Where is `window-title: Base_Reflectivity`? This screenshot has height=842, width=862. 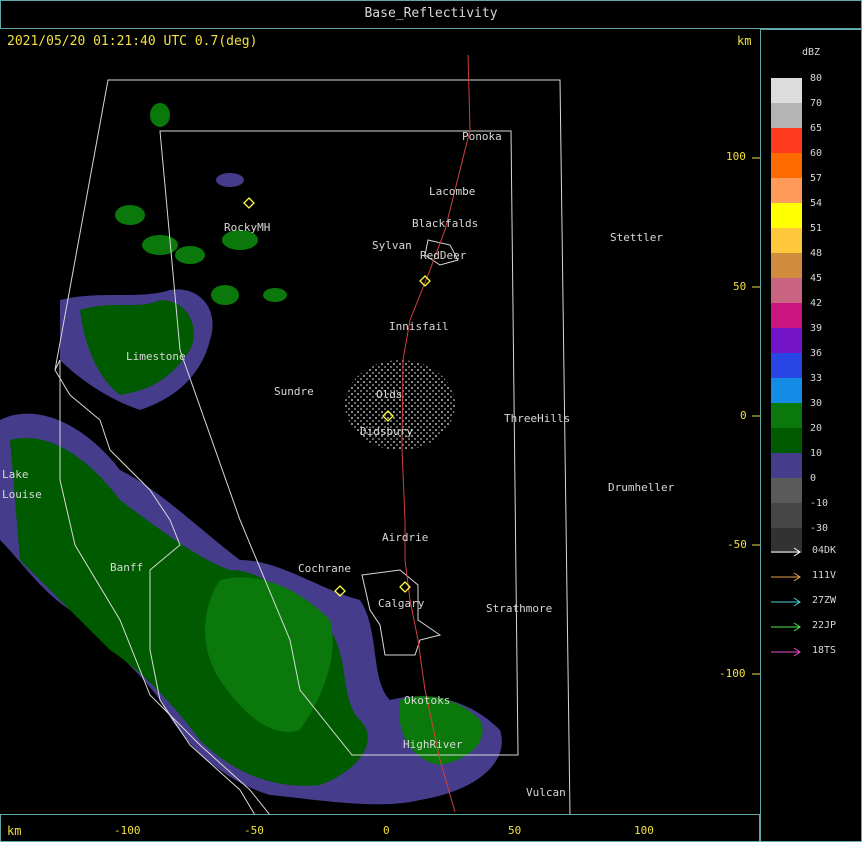
window-title: Base_Reflectivity is located at coordinates (431, 13).